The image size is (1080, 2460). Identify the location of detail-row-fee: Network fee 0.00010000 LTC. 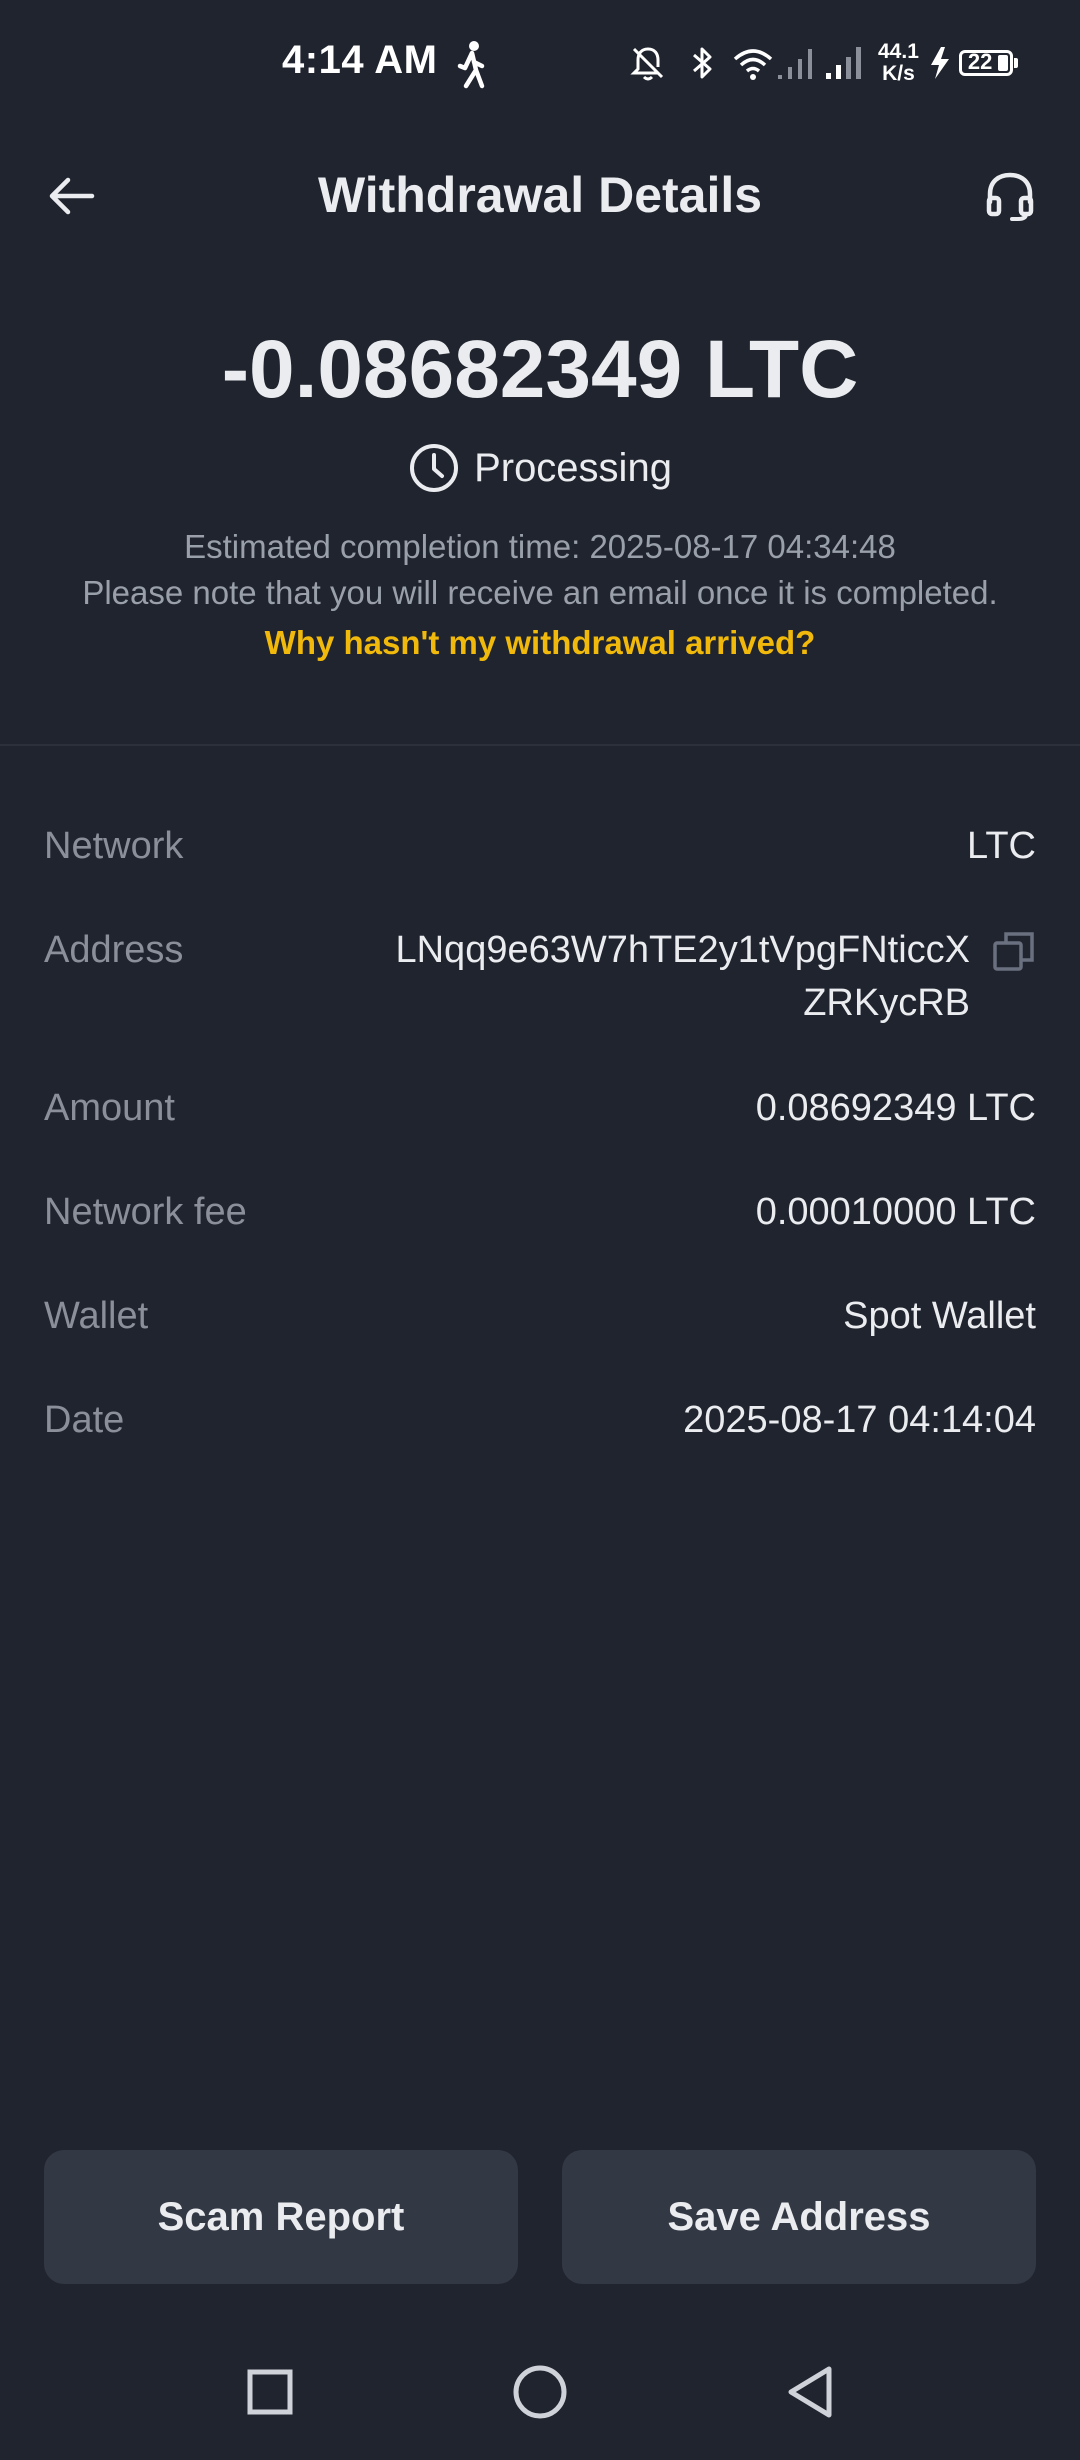
(540, 1212).